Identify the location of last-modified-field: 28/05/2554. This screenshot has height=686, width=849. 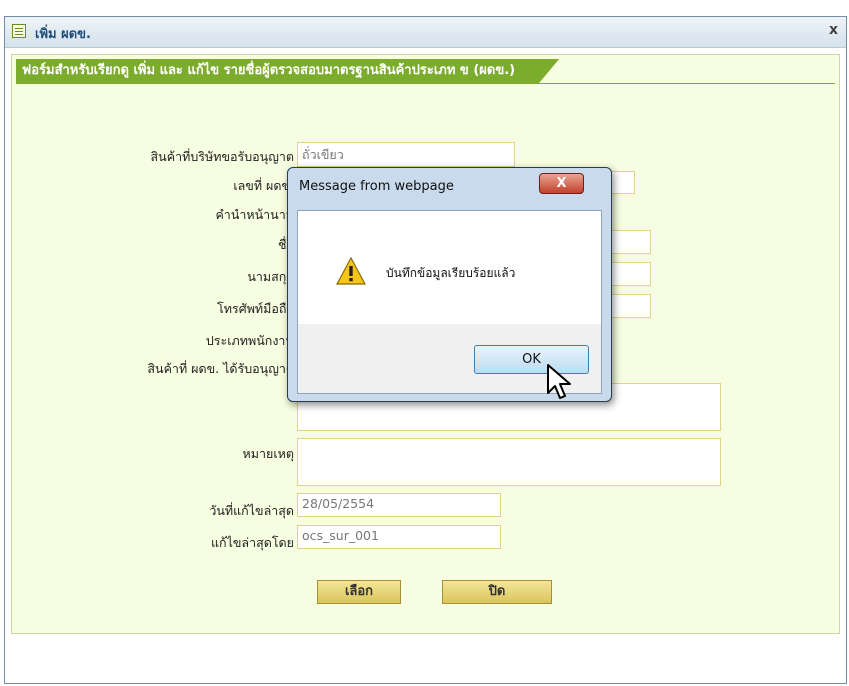
(399, 505).